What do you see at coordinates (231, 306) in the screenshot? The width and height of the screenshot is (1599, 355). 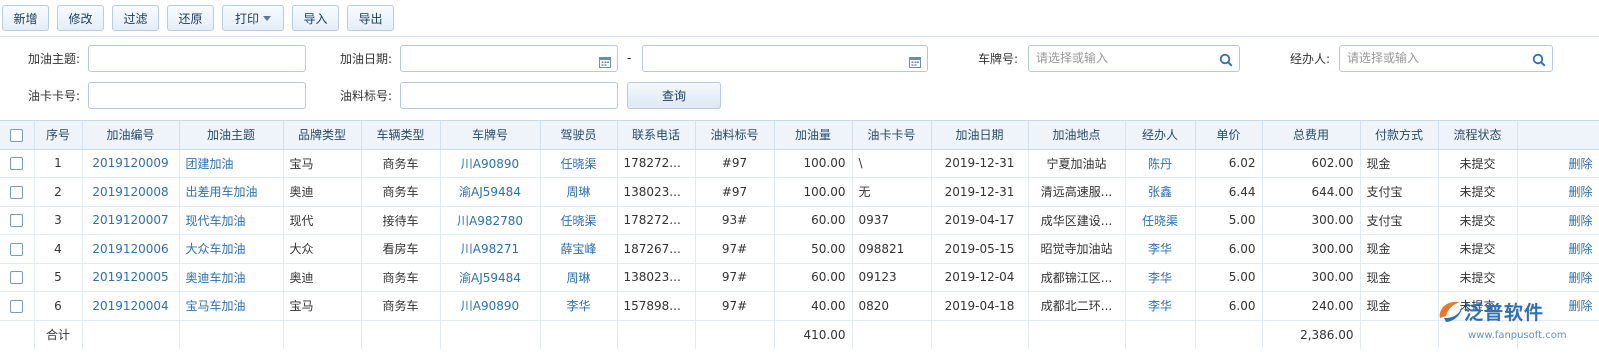 I see `subject-link: 宝马车加油` at bounding box center [231, 306].